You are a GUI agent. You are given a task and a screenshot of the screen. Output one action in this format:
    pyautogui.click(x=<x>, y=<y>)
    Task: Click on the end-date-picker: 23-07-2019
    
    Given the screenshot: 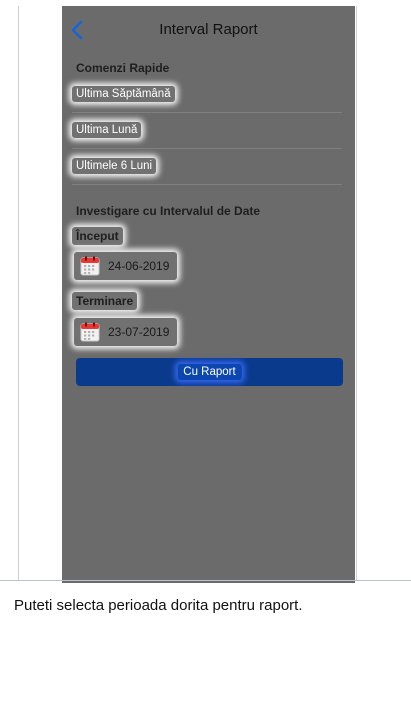 What is the action you would take?
    pyautogui.click(x=126, y=332)
    